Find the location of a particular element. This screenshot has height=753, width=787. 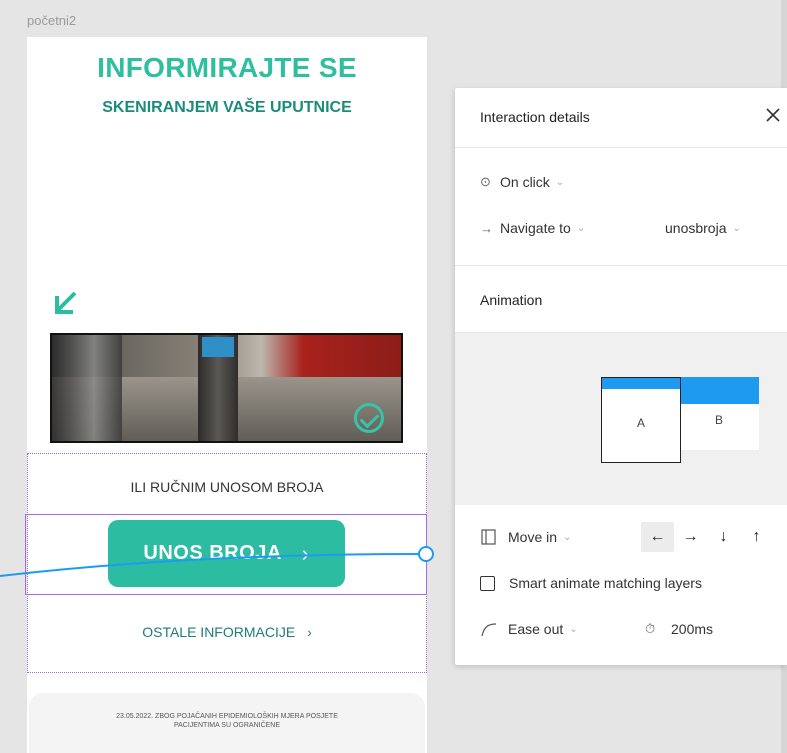

direction-down-button: ↓ is located at coordinates (723, 537).